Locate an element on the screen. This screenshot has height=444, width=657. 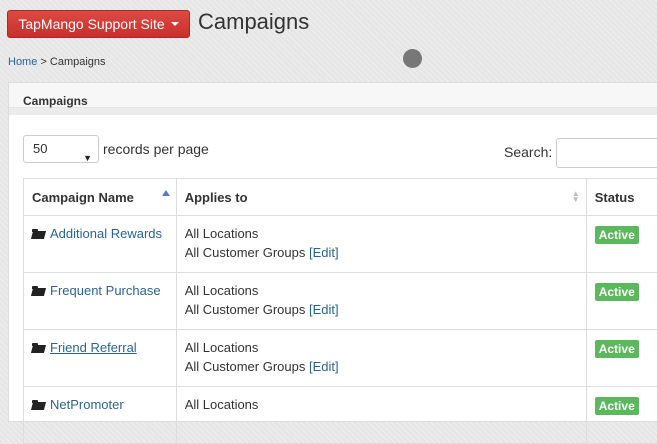
sort-ascending-icon is located at coordinates (166, 193).